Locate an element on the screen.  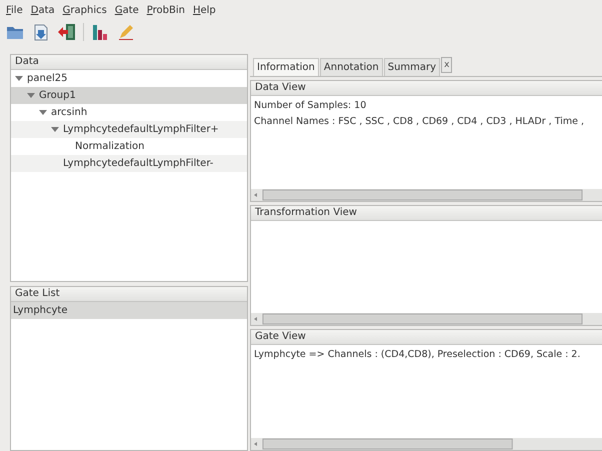
tree-item: Normalization is located at coordinates (109, 146).